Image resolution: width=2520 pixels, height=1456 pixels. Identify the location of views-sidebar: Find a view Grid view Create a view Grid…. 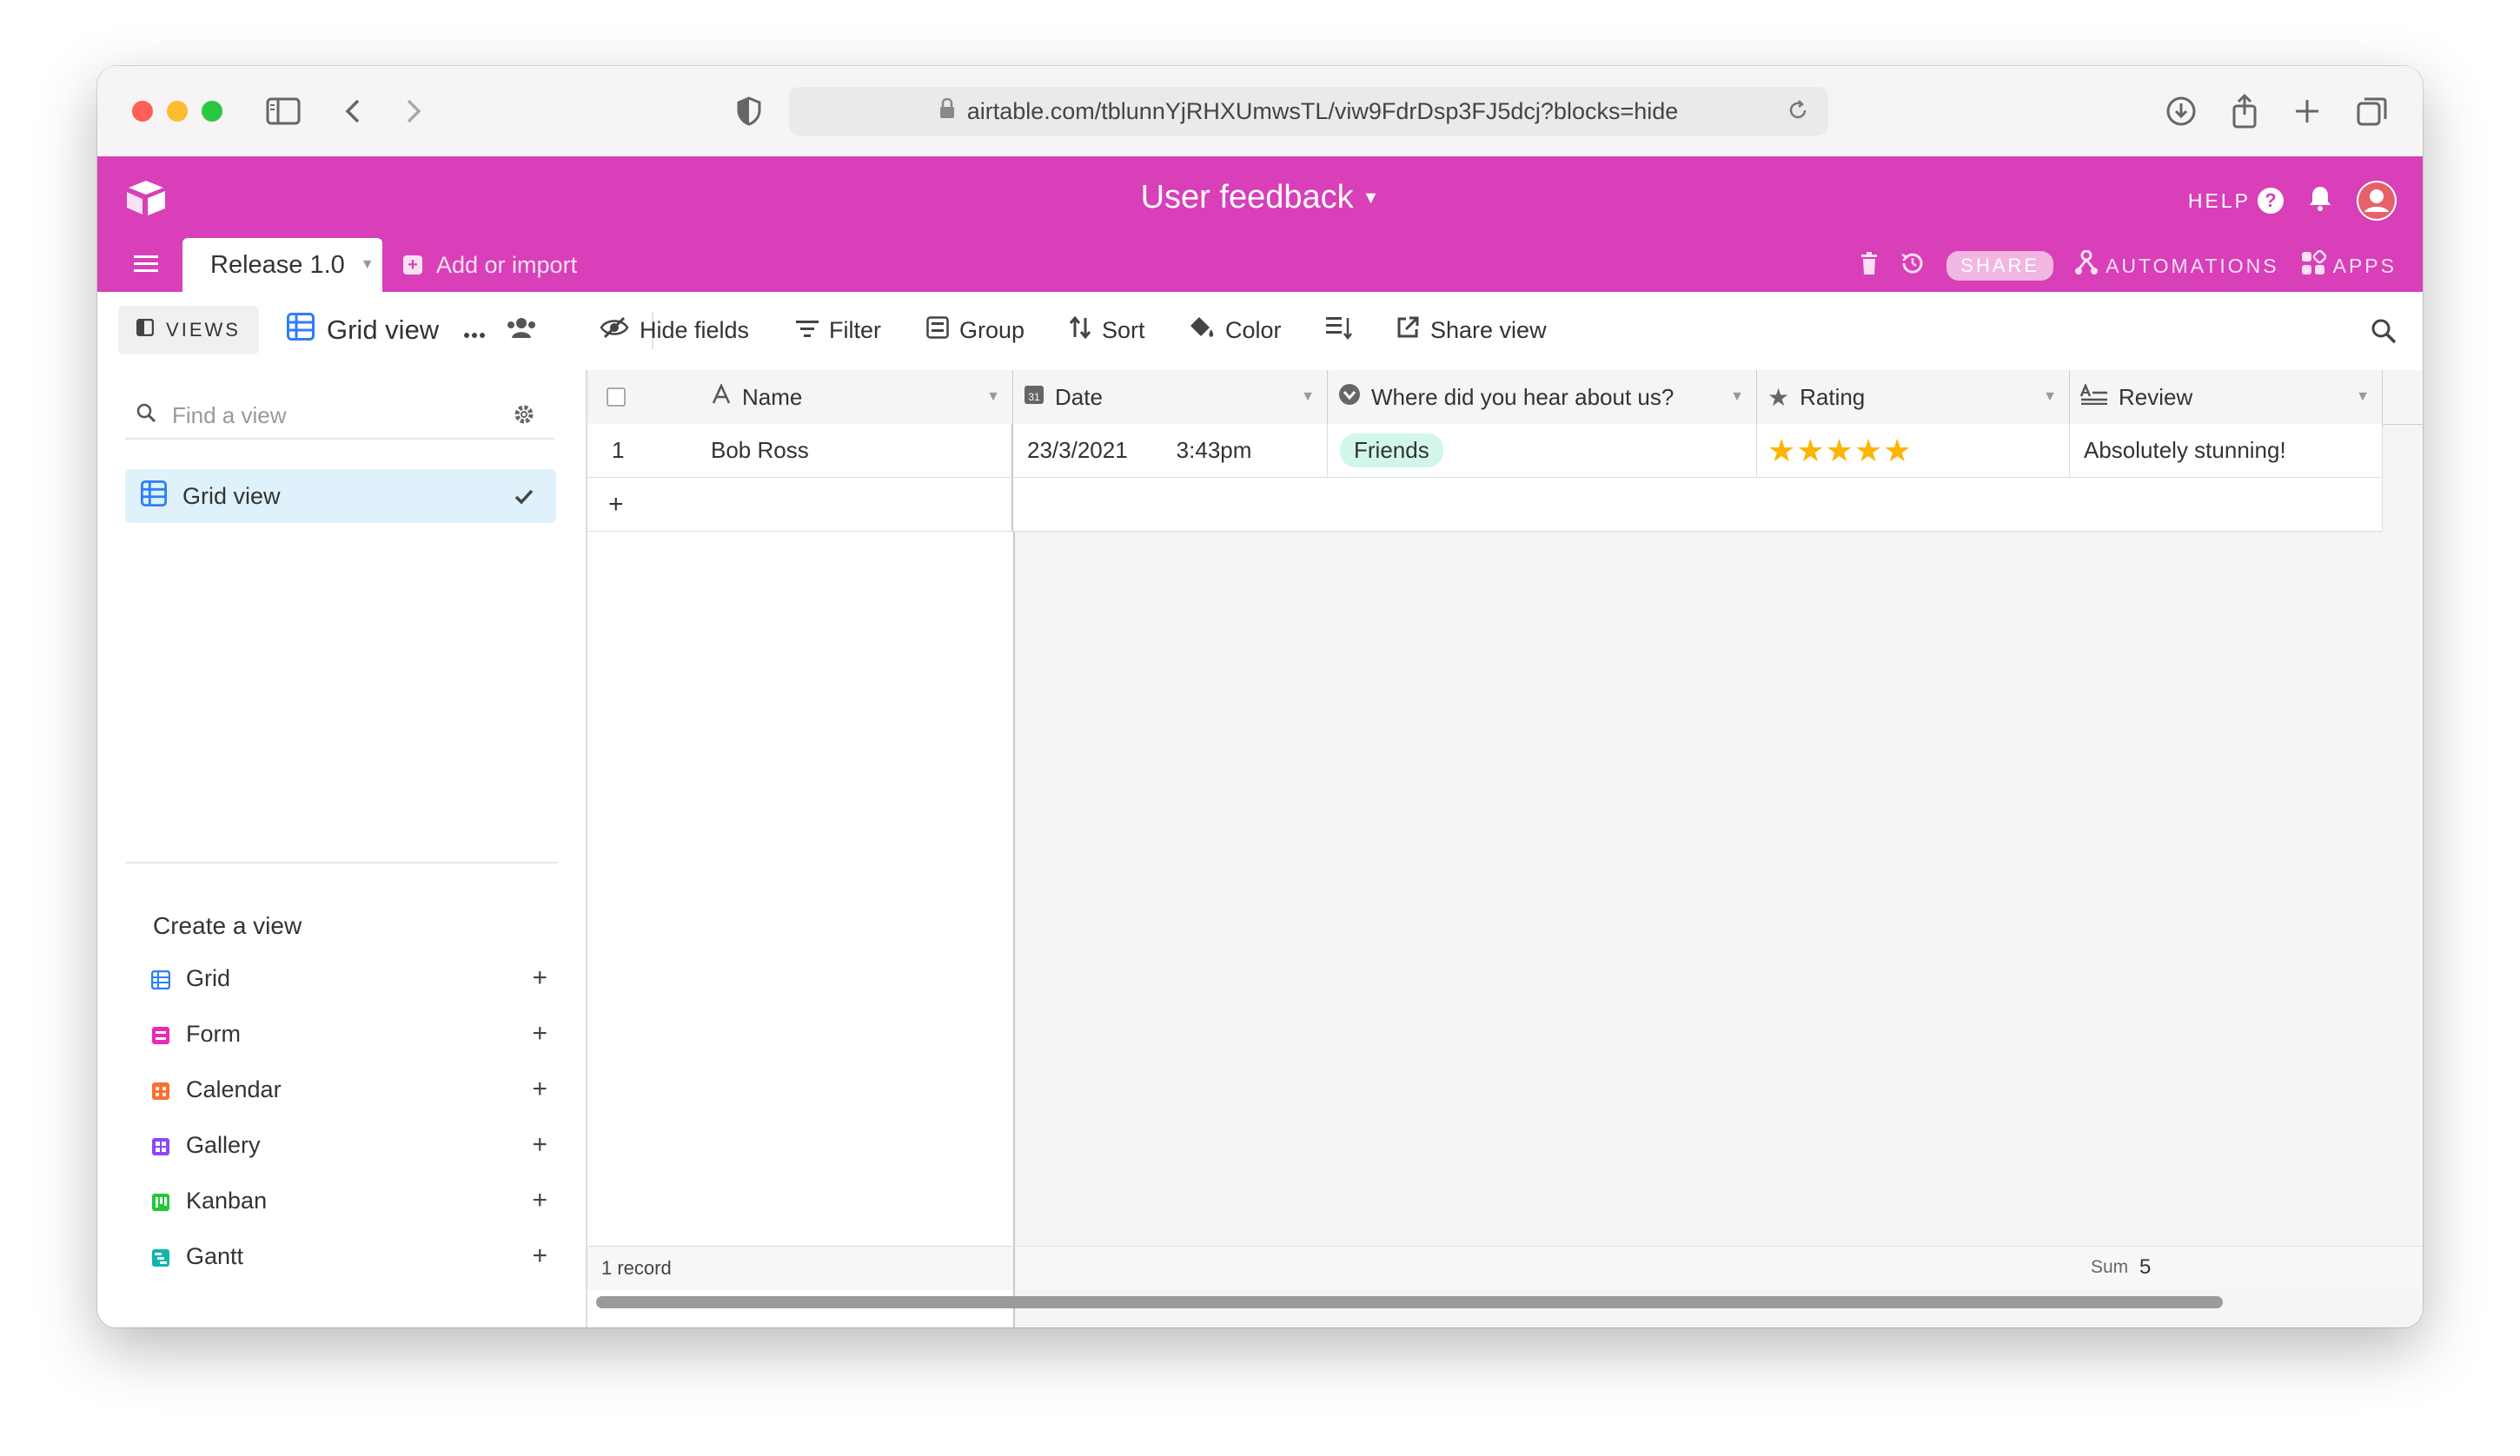
(342, 848).